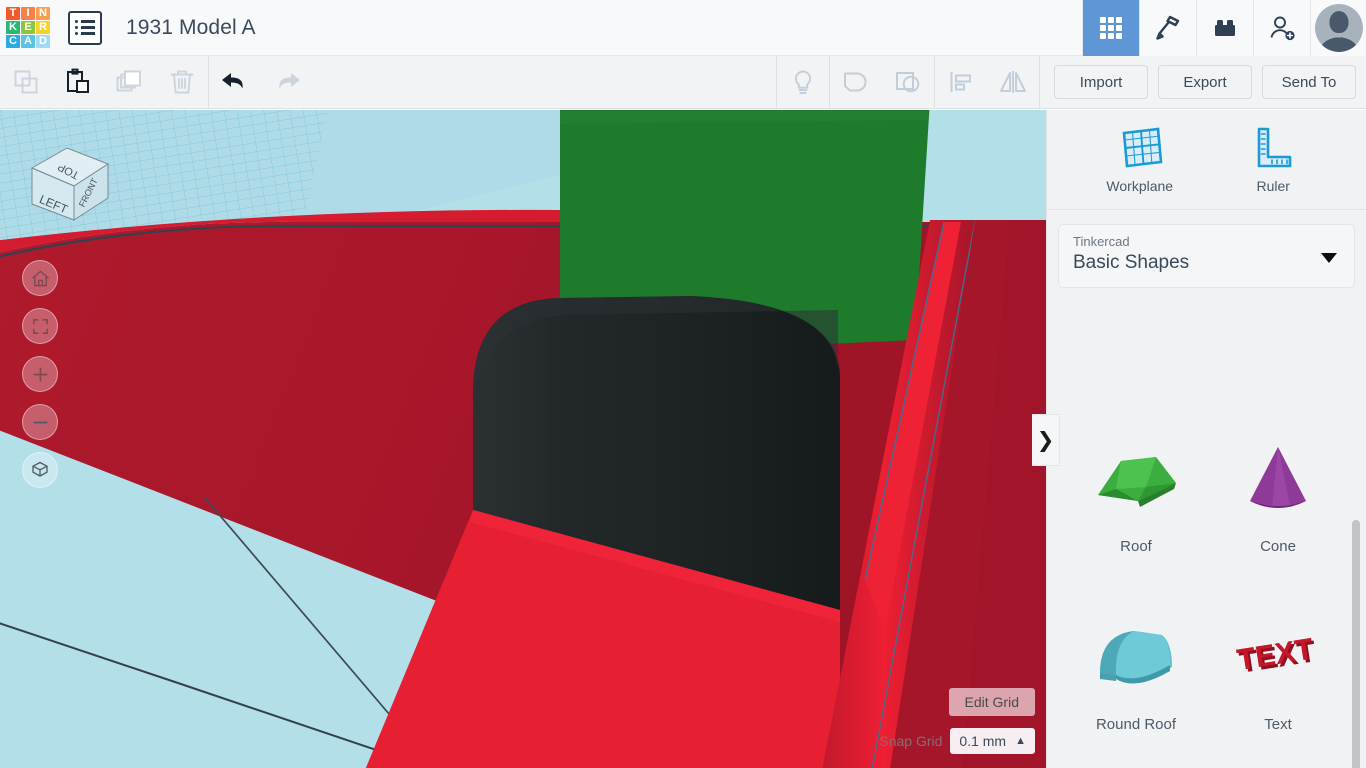  What do you see at coordinates (1205, 82) in the screenshot?
I see `export-button: Export` at bounding box center [1205, 82].